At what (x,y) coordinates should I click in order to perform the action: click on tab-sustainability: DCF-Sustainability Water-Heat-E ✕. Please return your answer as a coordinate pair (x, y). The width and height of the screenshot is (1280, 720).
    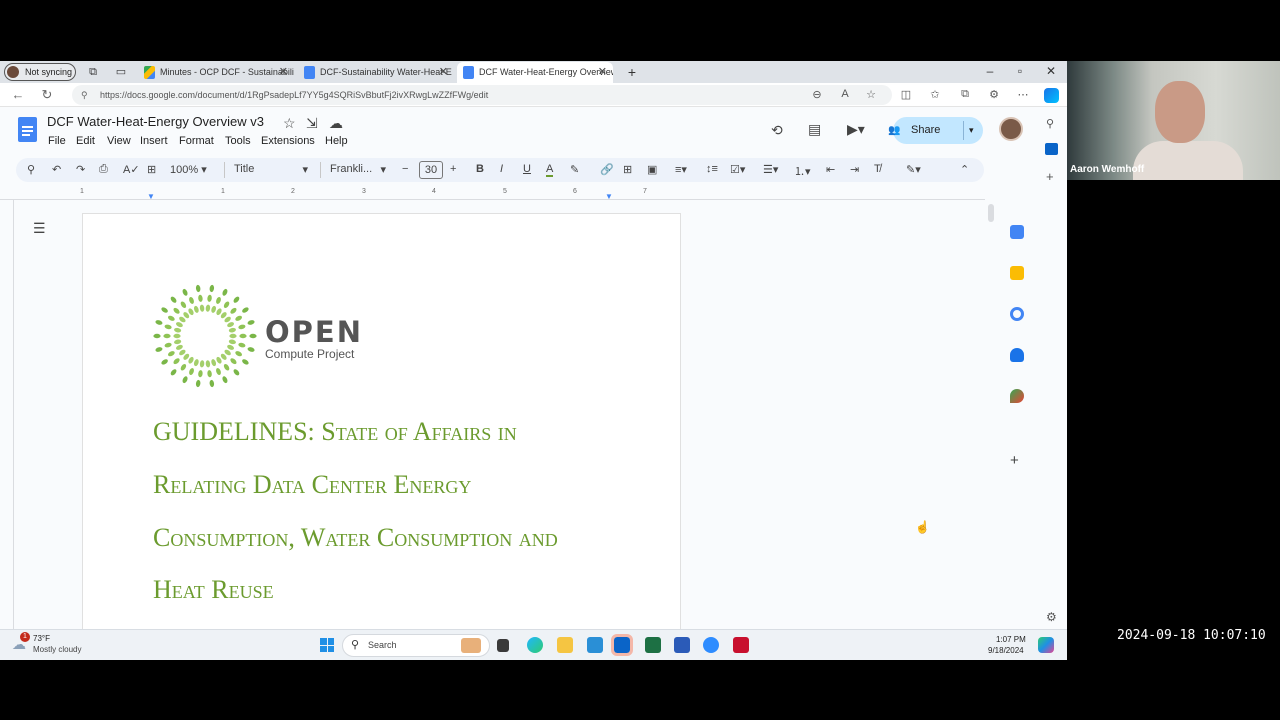
    Looking at the image, I should click on (376, 72).